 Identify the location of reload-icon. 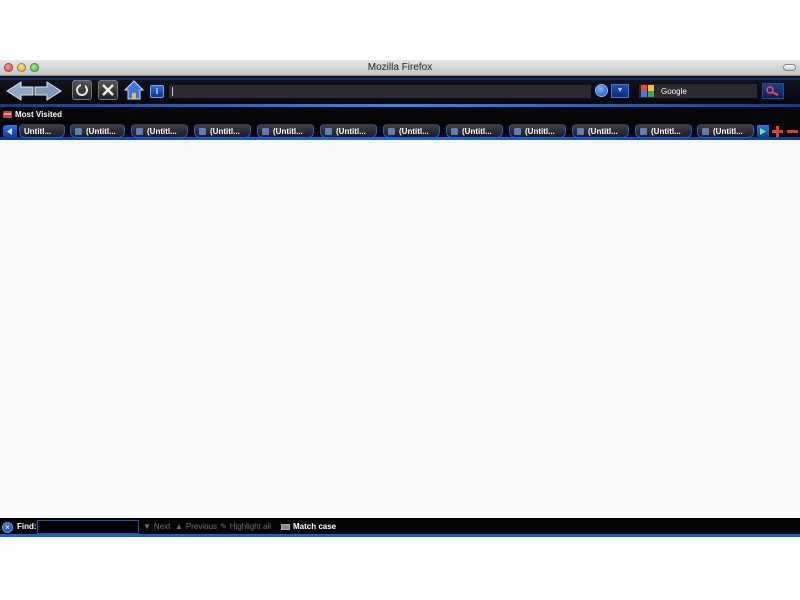
(82, 89).